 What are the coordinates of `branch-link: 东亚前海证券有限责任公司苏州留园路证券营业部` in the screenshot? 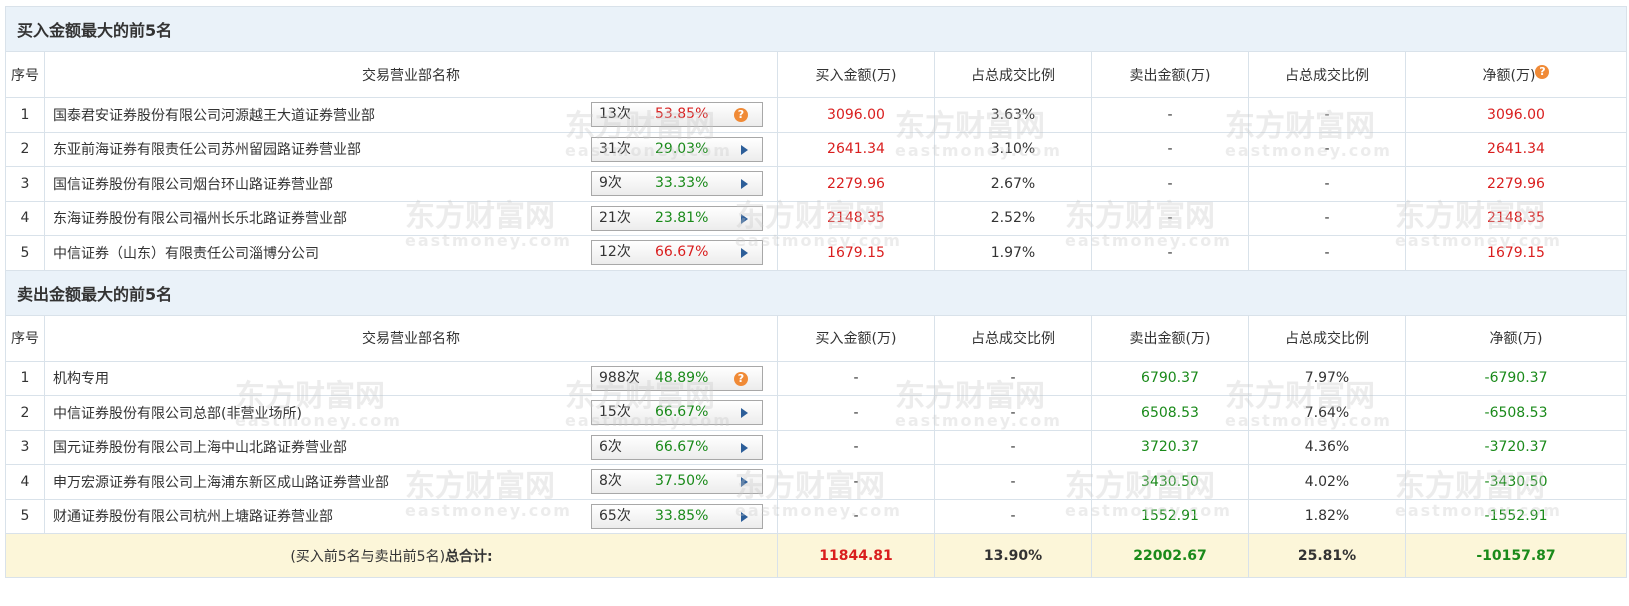 It's located at (207, 149).